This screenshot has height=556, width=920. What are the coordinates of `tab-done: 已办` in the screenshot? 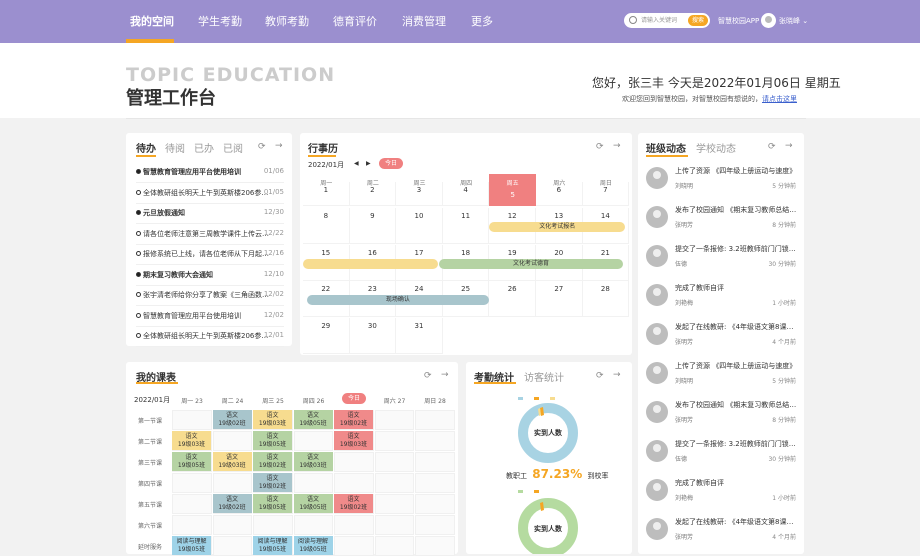 It's located at (204, 147).